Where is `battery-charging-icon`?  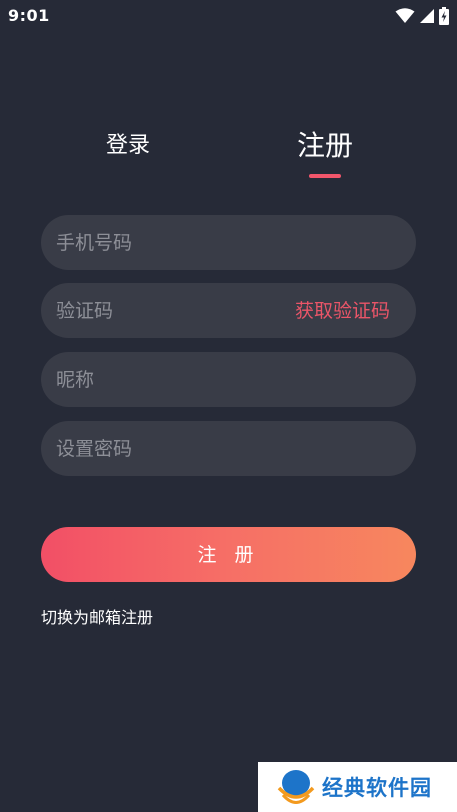 battery-charging-icon is located at coordinates (444, 16).